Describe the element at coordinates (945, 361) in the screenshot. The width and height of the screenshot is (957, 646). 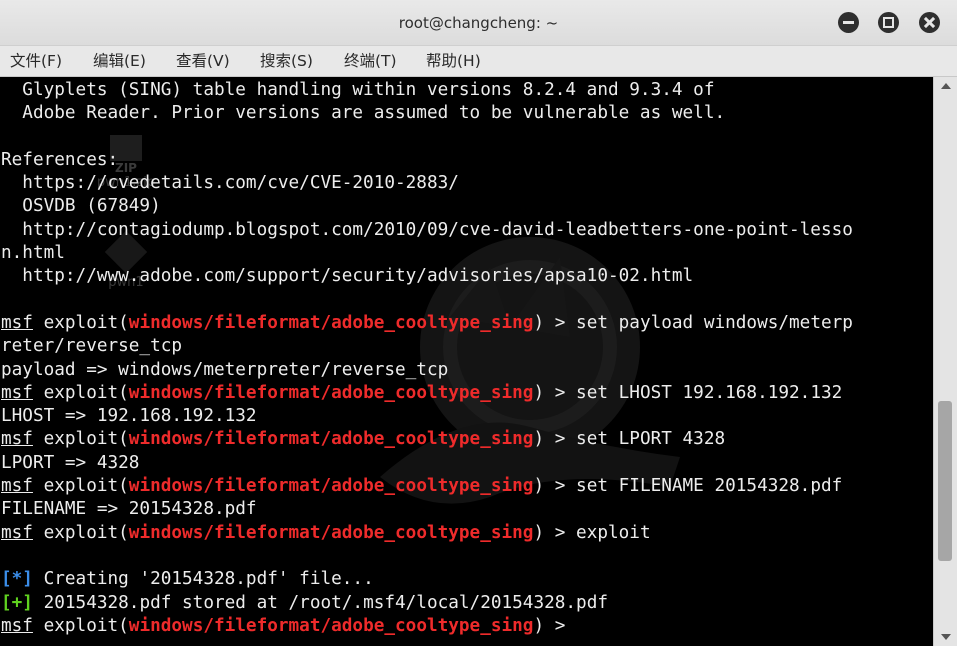
I see `vertical-scrollbar` at that location.